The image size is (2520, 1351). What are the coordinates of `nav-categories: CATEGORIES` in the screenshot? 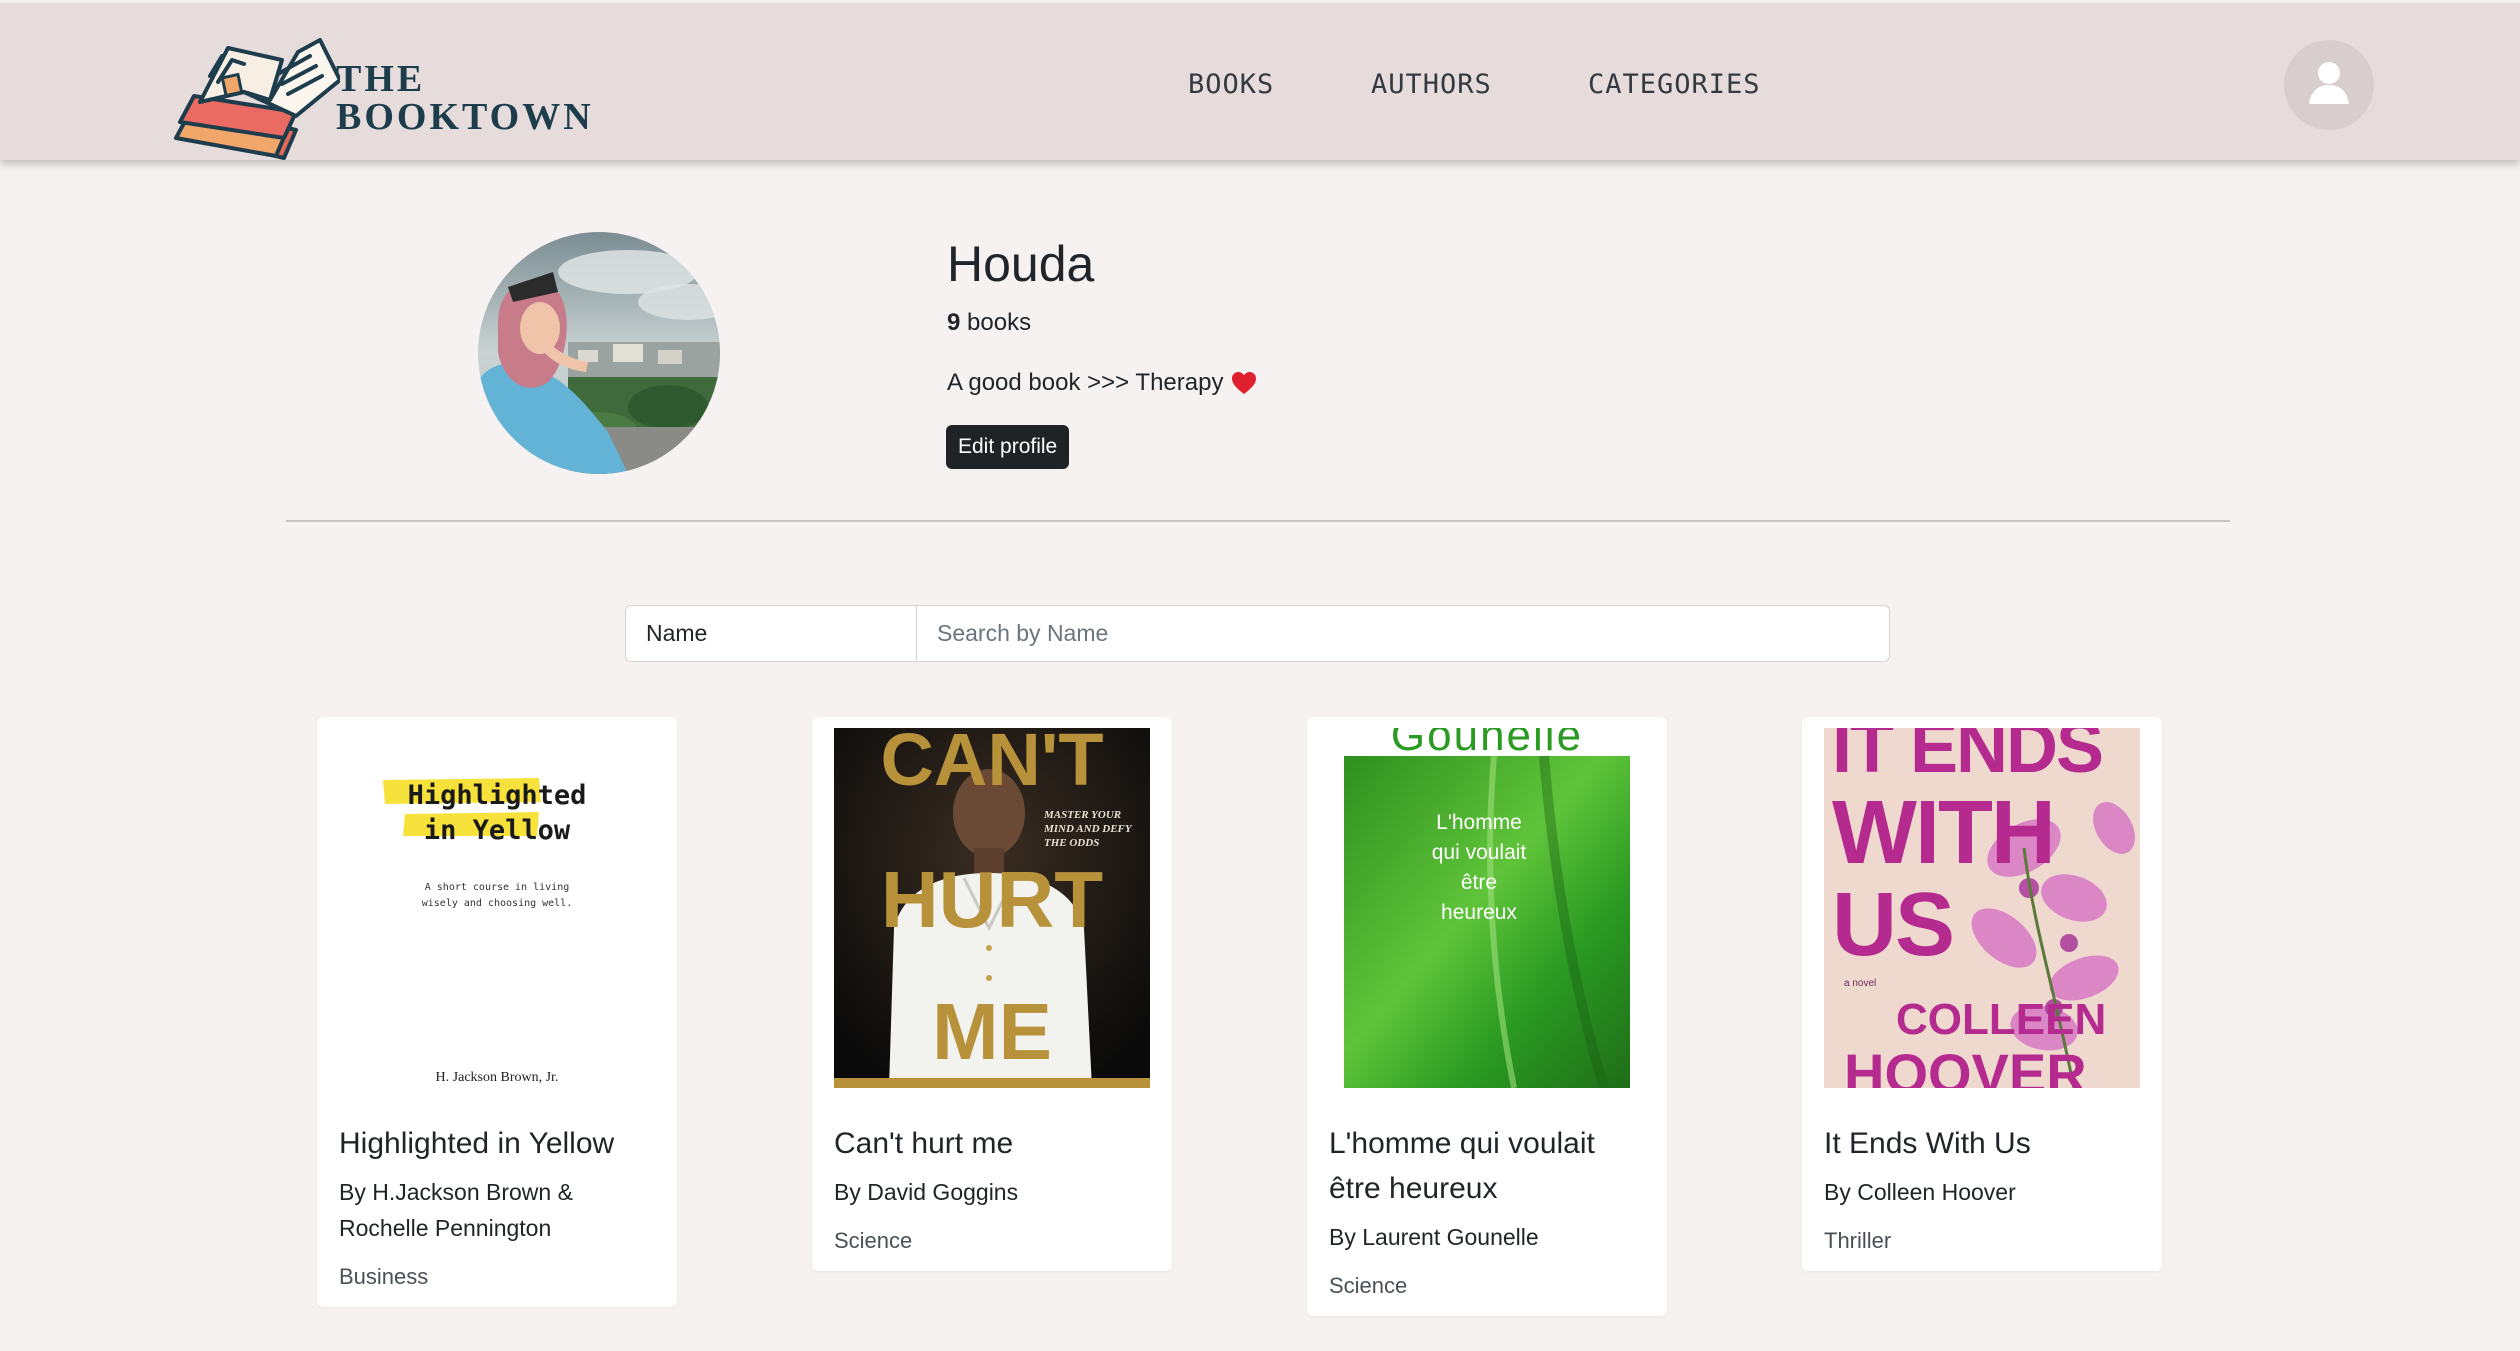 It's located at (1674, 84).